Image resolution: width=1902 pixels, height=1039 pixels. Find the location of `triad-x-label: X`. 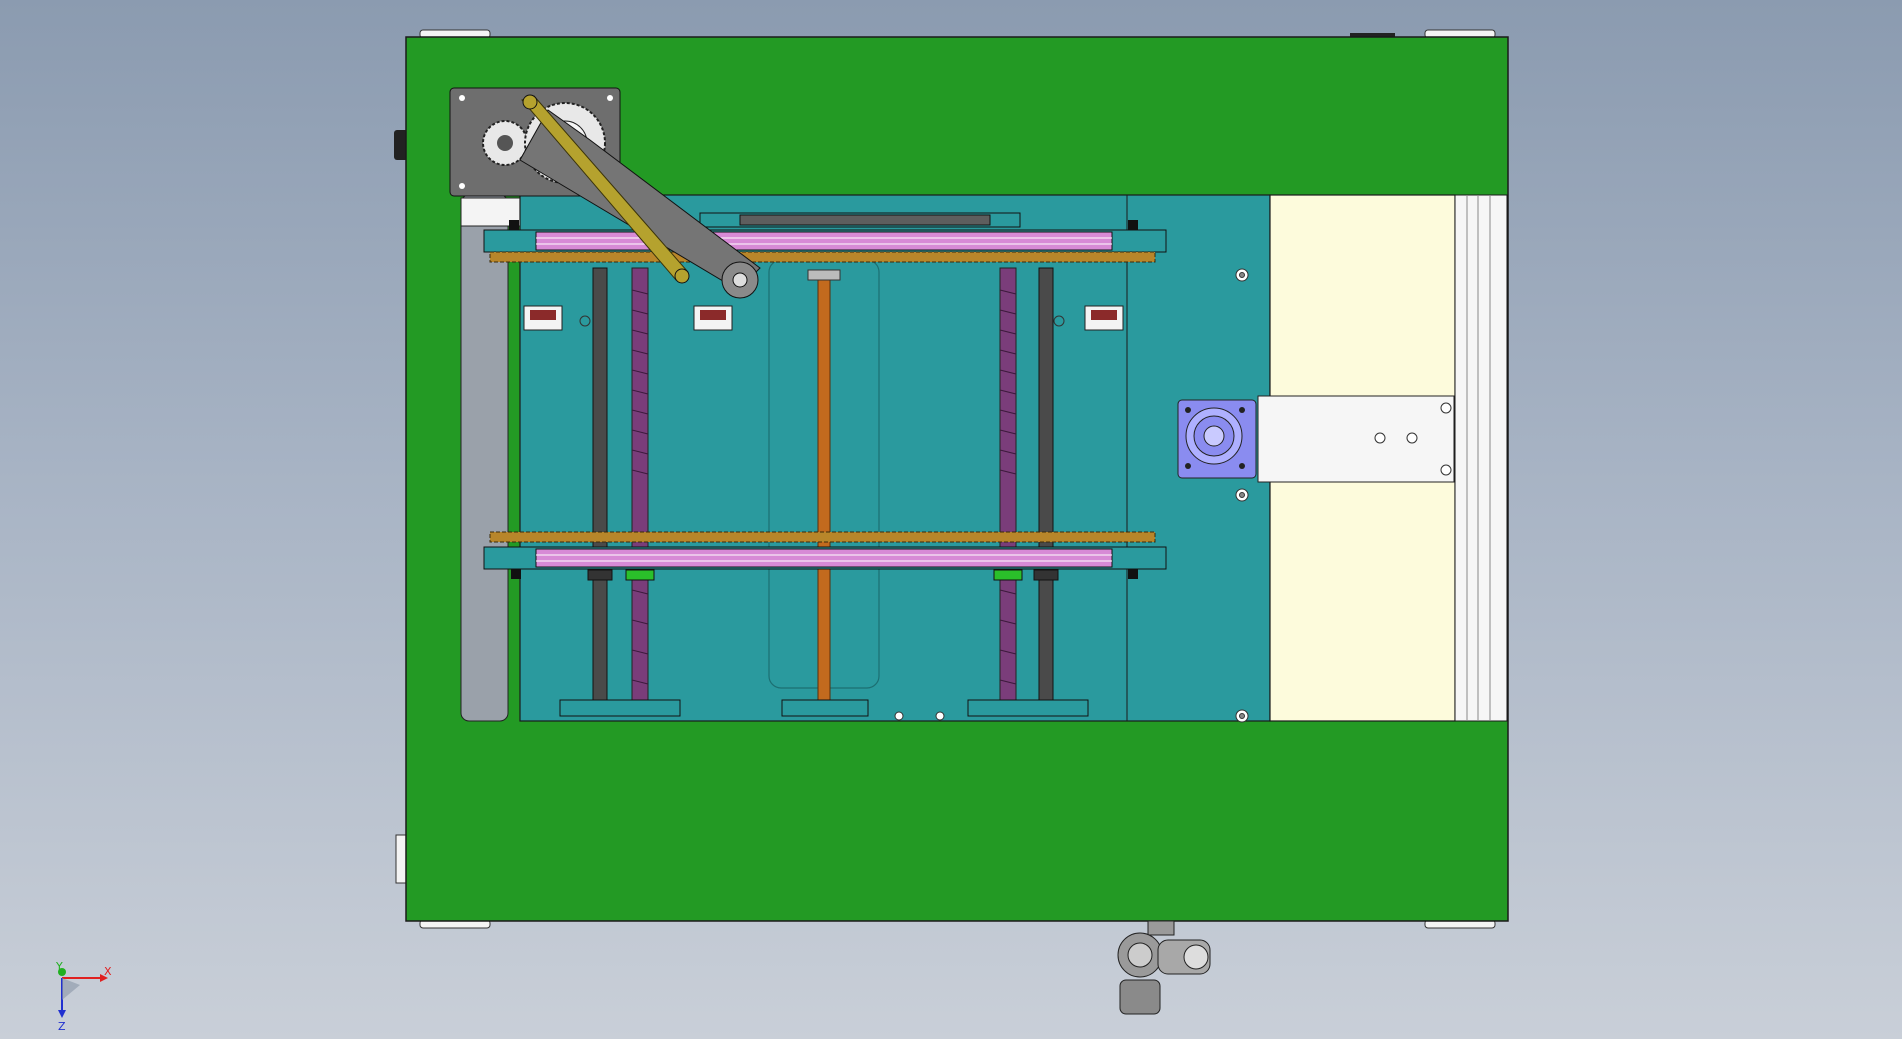

triad-x-label: X is located at coordinates (108, 971).